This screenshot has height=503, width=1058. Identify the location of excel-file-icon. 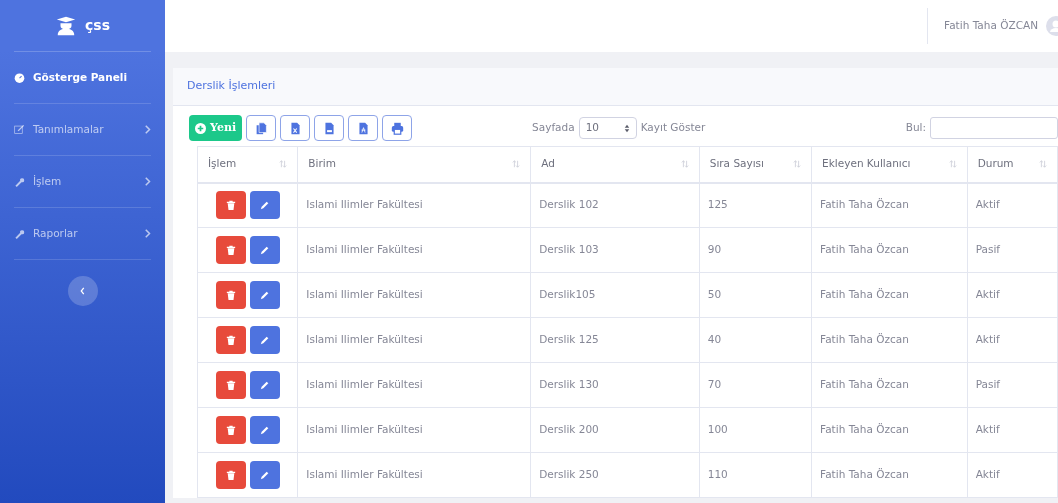
(295, 128).